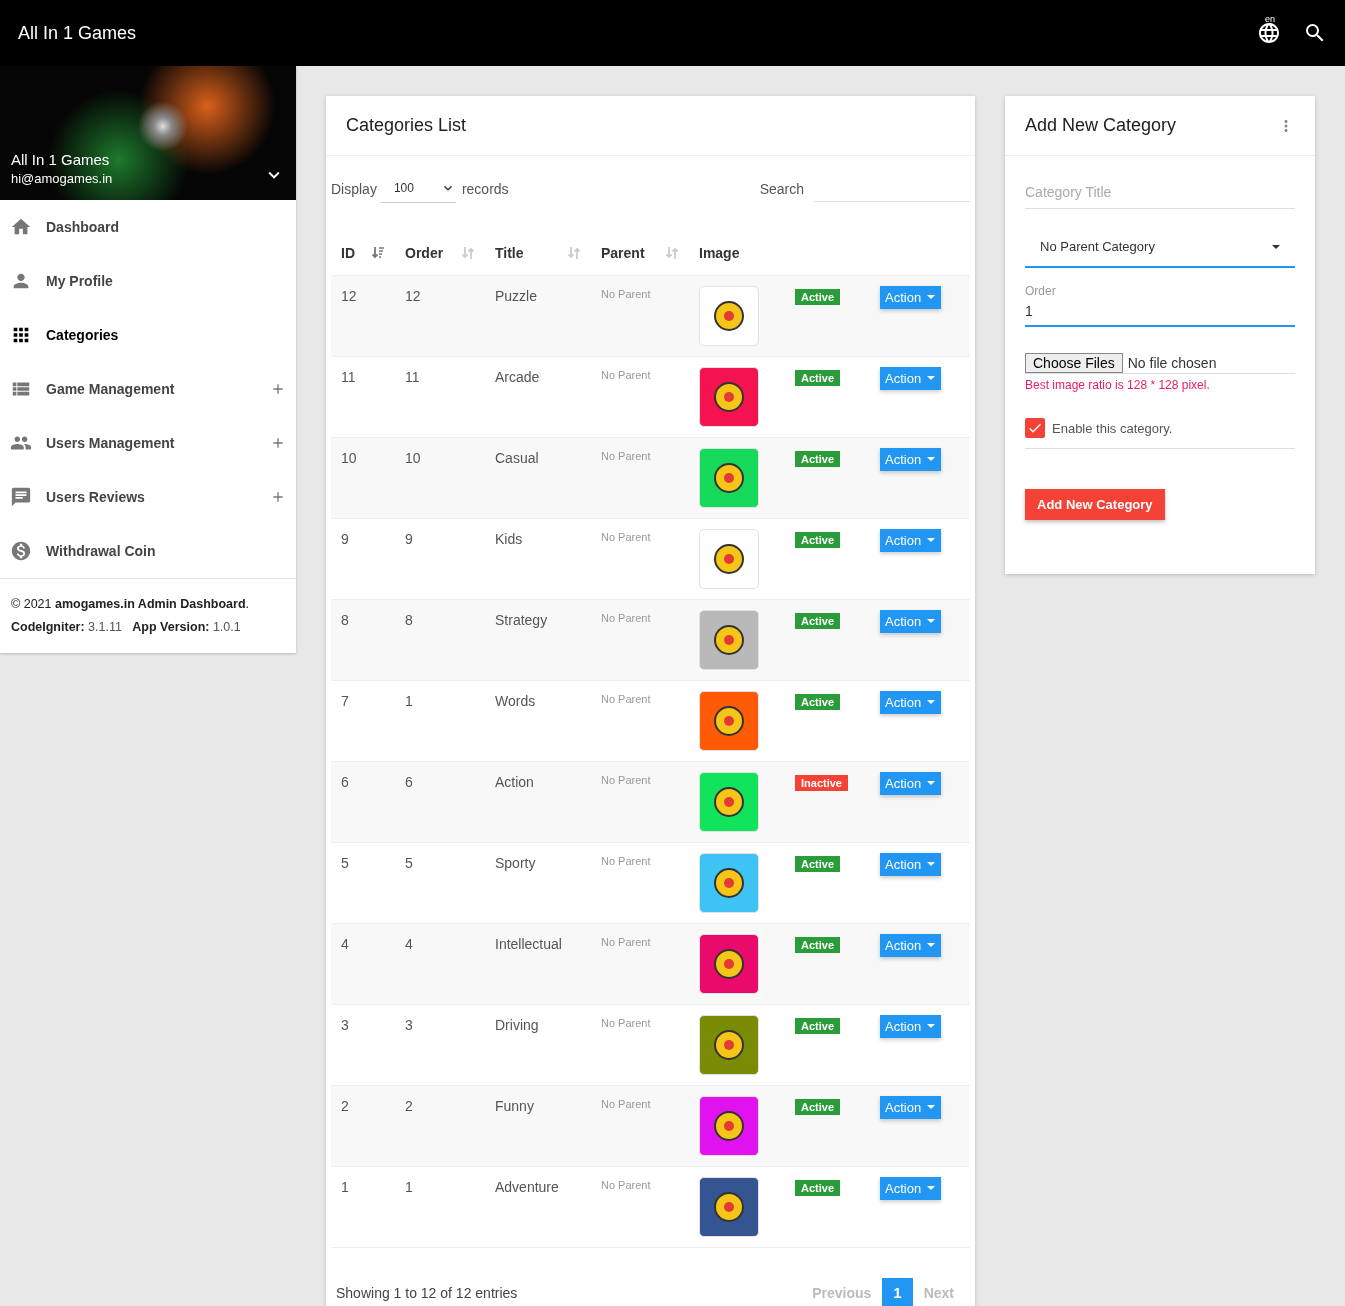  Describe the element at coordinates (148, 551) in the screenshot. I see `sidebar-item: Withdrawal Coin` at that location.